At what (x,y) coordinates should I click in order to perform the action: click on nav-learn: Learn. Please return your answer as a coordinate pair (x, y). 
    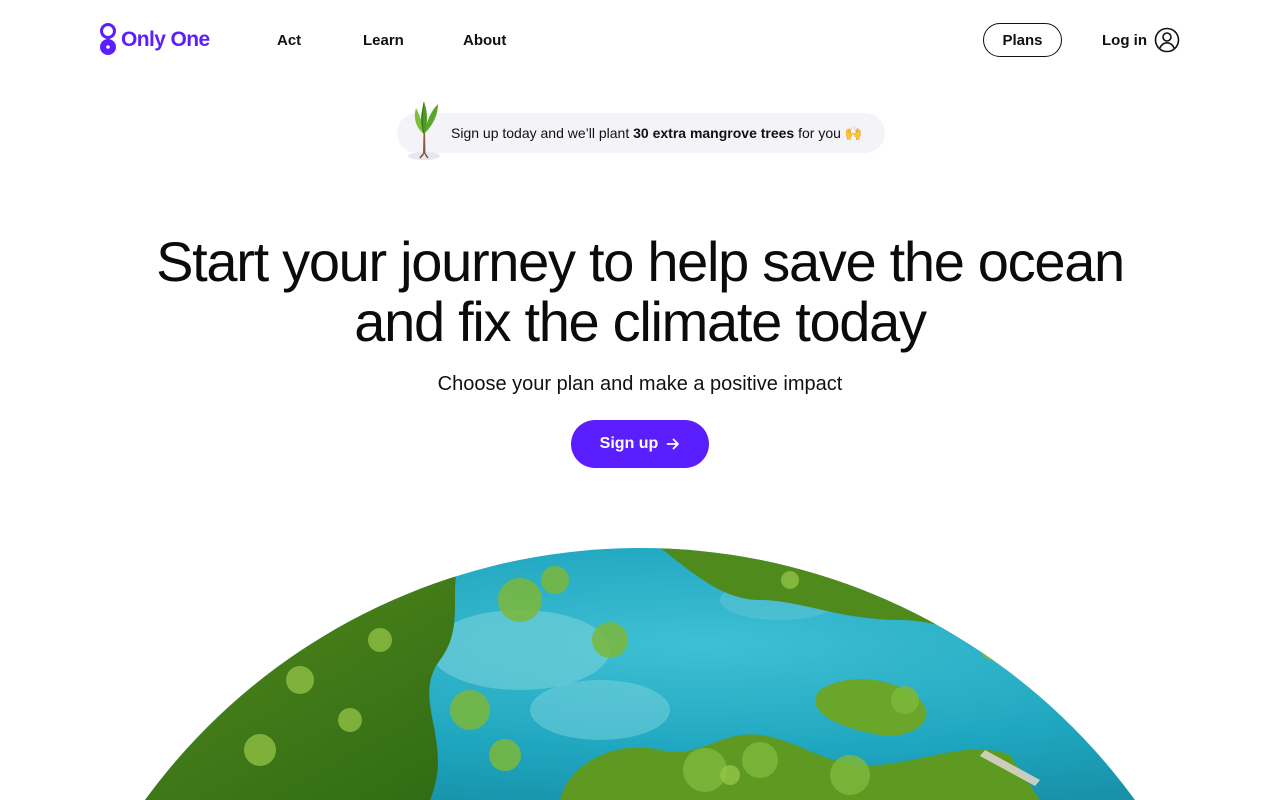
    Looking at the image, I should click on (383, 40).